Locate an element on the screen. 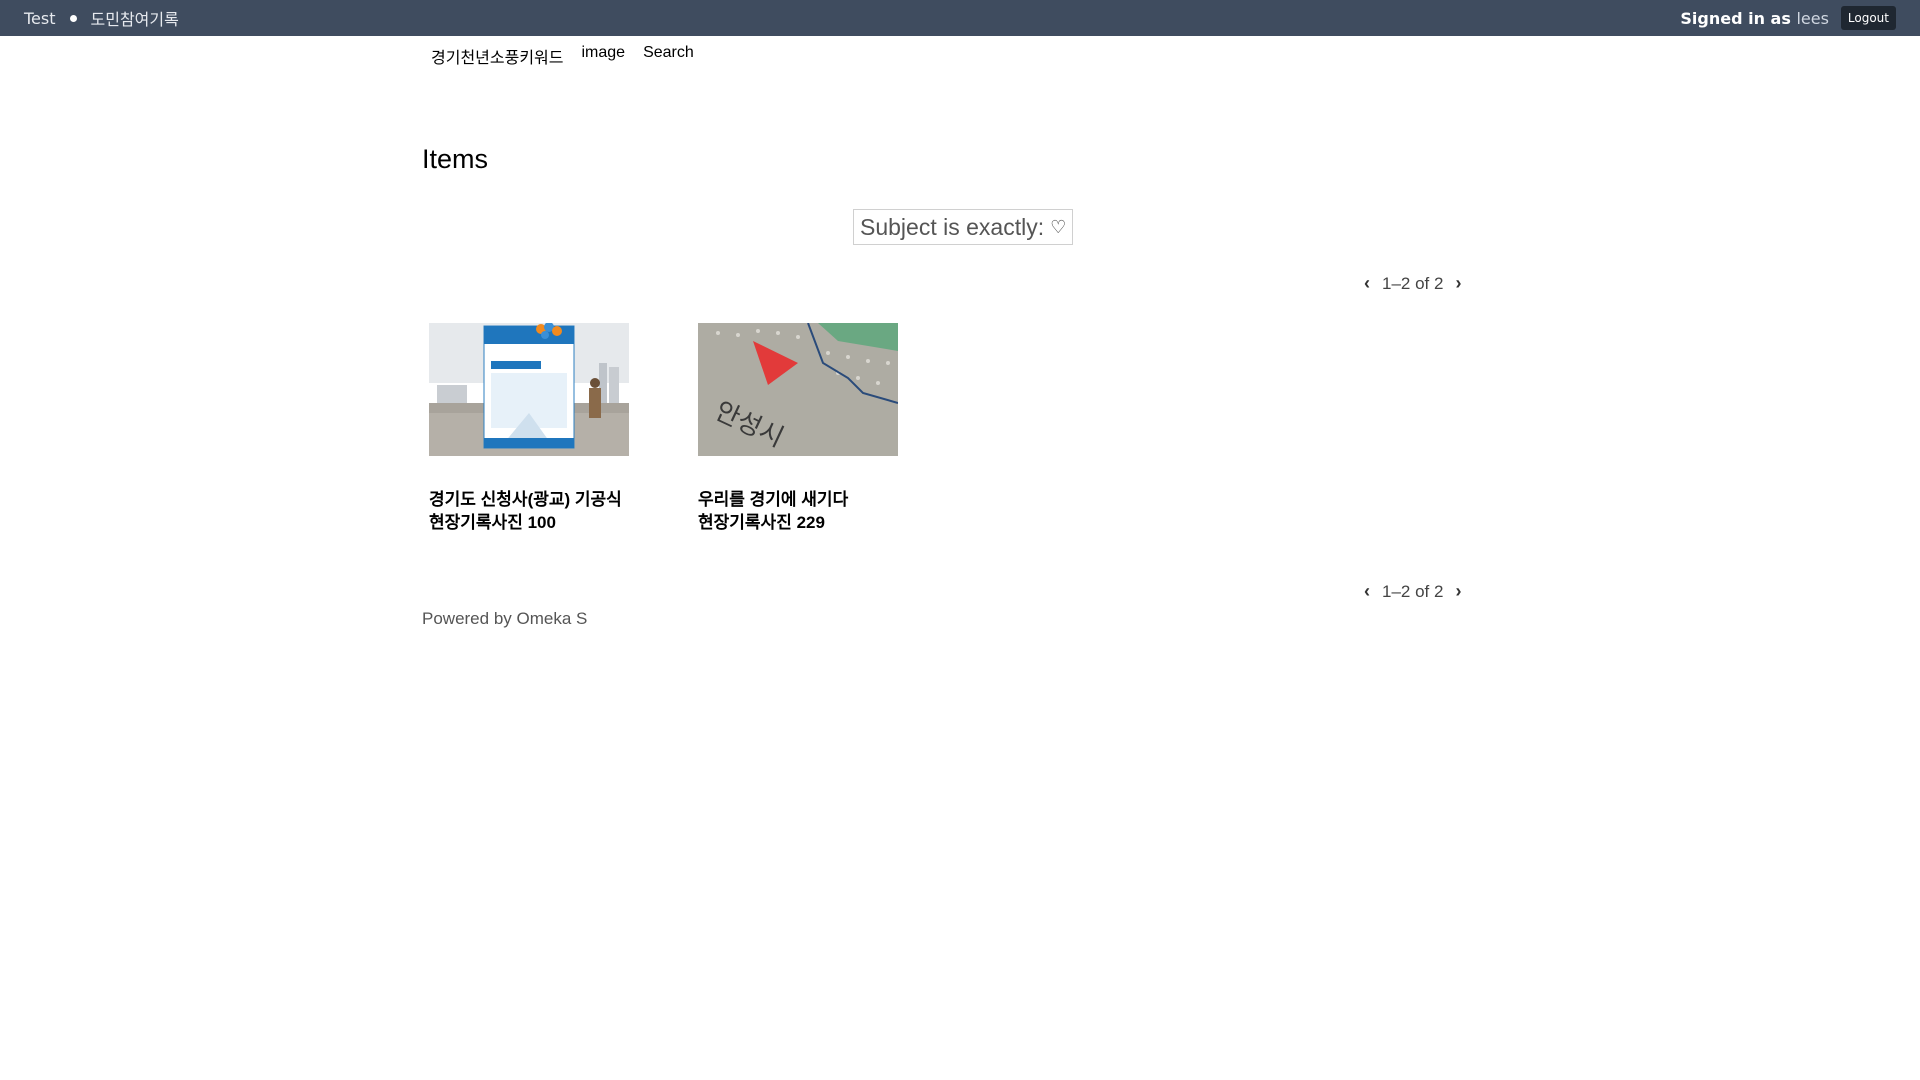 The height and width of the screenshot is (1080, 1920). filter-label: Subject is exactly: is located at coordinates (952, 226).